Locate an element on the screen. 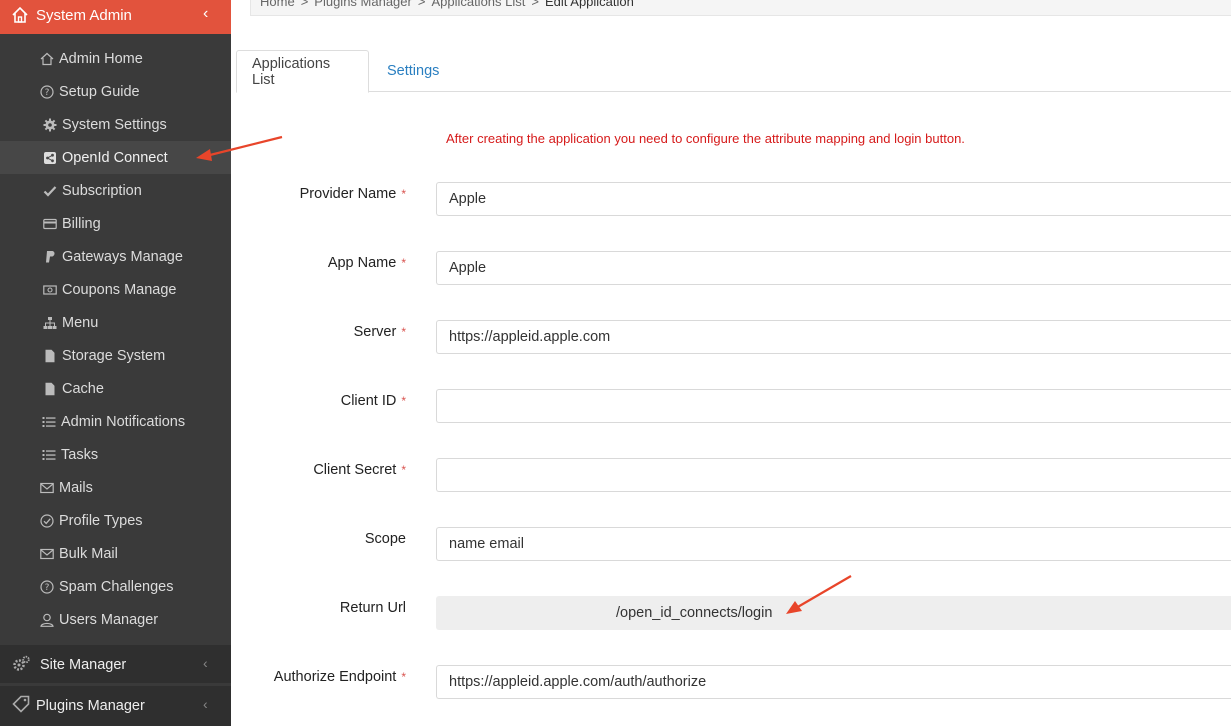 The height and width of the screenshot is (726, 1231). sidebar-title: System Admin is located at coordinates (84, 15).